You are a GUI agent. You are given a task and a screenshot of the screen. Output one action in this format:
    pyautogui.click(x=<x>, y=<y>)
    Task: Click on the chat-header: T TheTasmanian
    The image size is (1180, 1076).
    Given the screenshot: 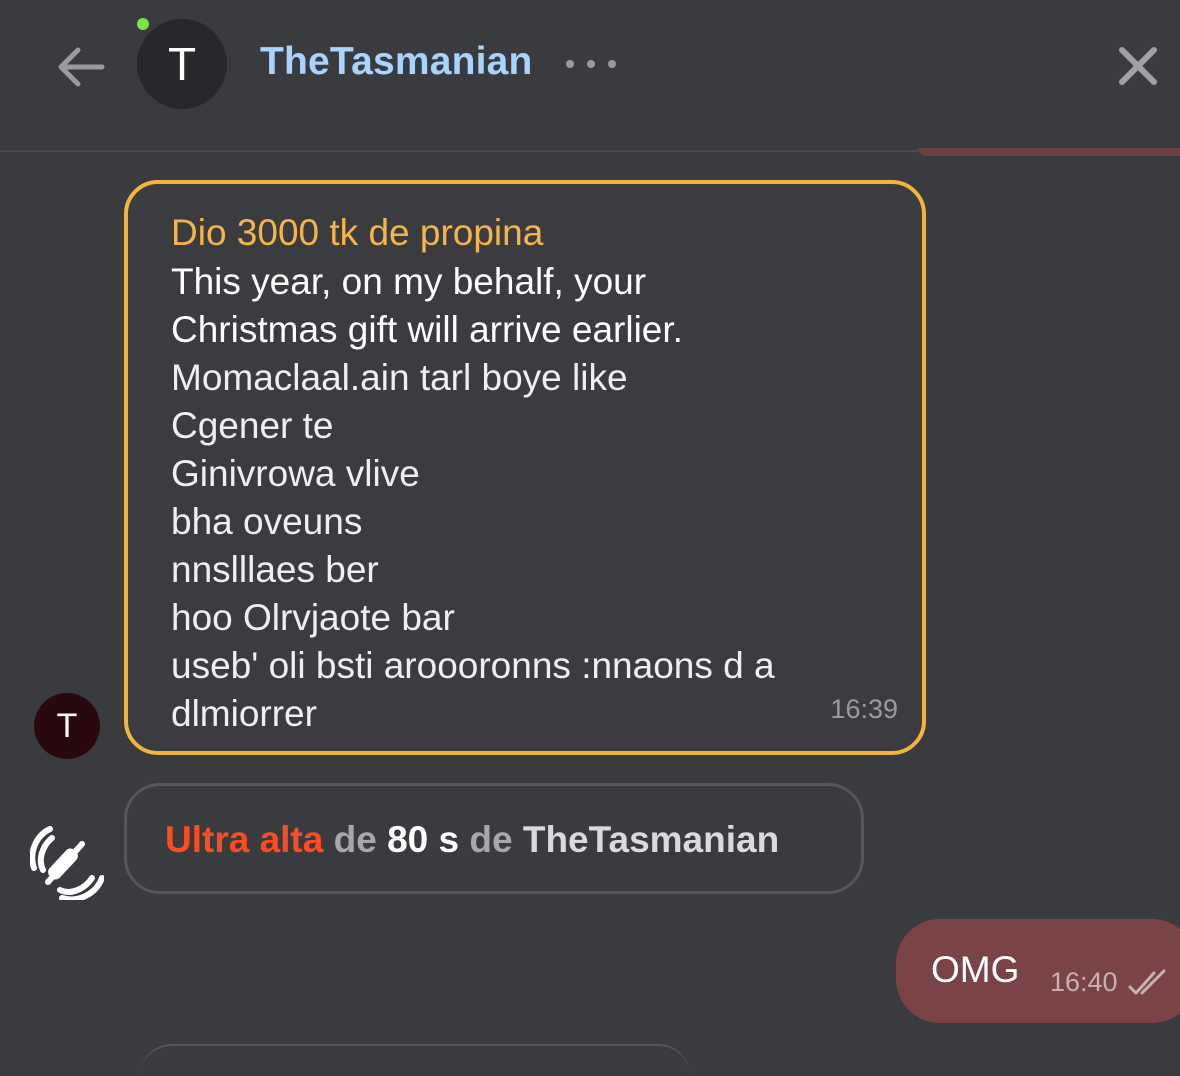 What is the action you would take?
    pyautogui.click(x=590, y=76)
    